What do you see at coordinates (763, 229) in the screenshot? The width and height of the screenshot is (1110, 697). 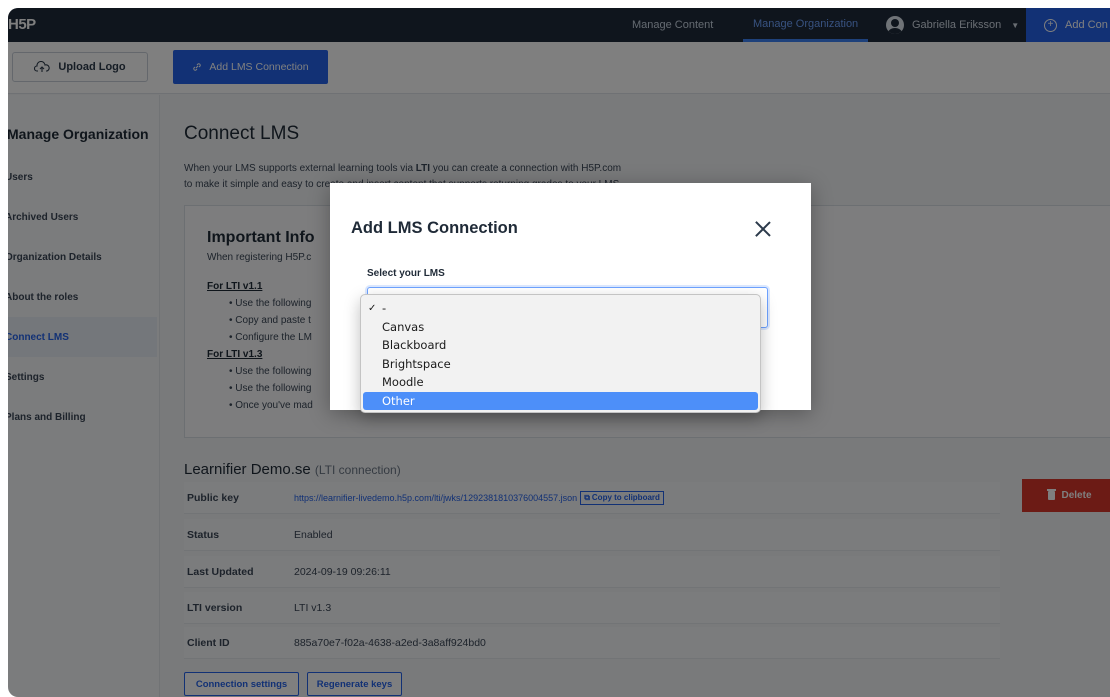 I see `close-icon` at bounding box center [763, 229].